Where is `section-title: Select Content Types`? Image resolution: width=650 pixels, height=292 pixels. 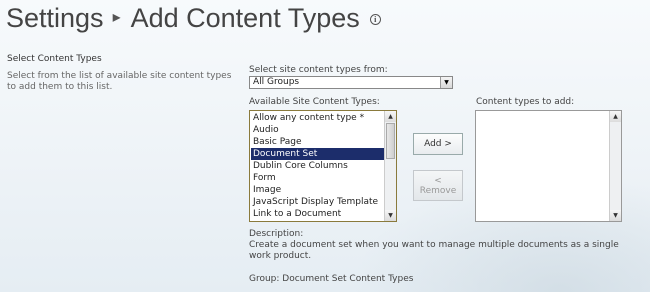 section-title: Select Content Types is located at coordinates (54, 59).